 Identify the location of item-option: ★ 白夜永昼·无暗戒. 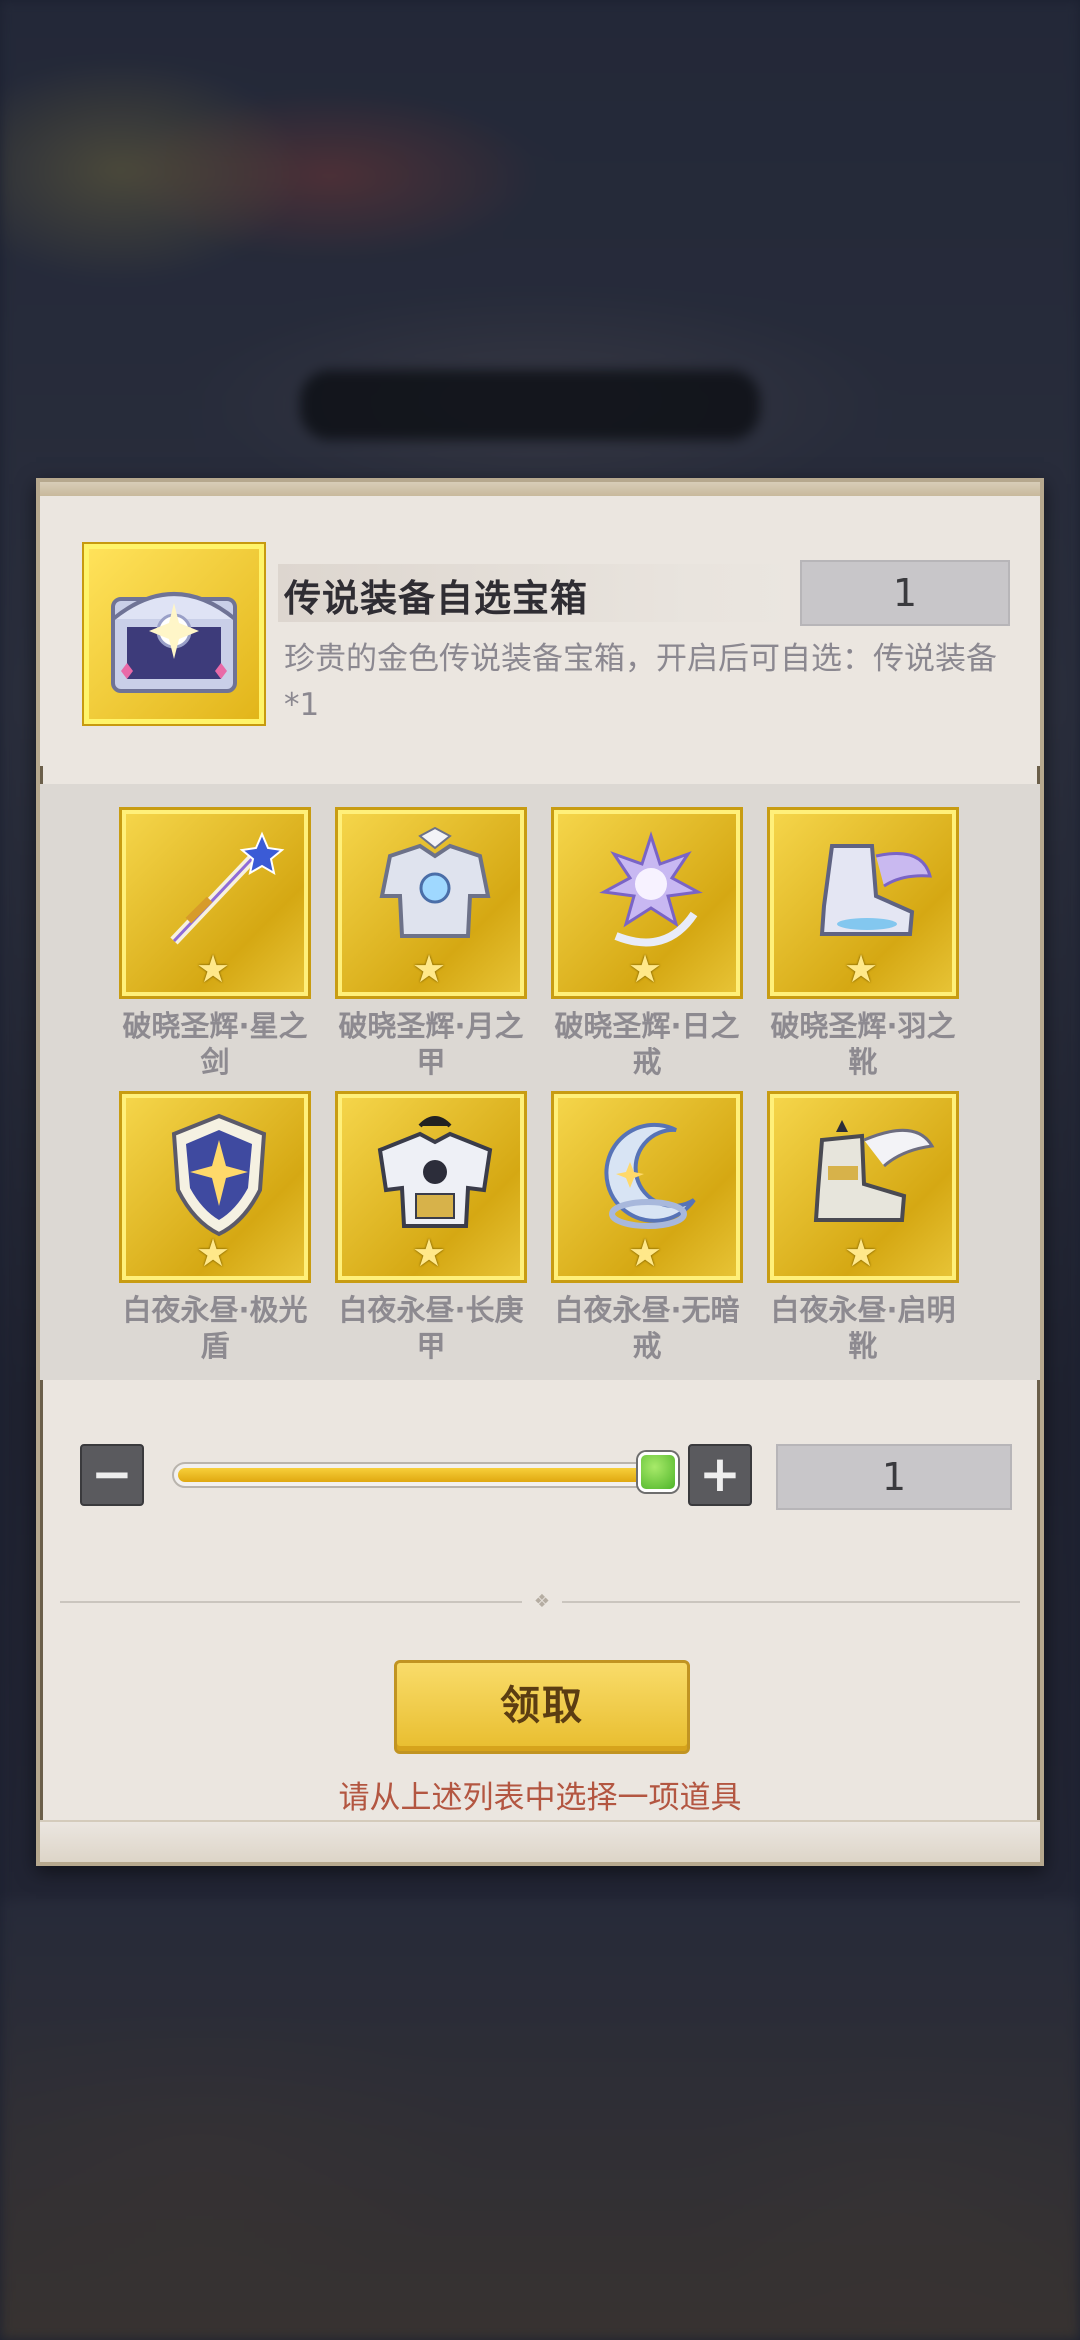
(647, 1229).